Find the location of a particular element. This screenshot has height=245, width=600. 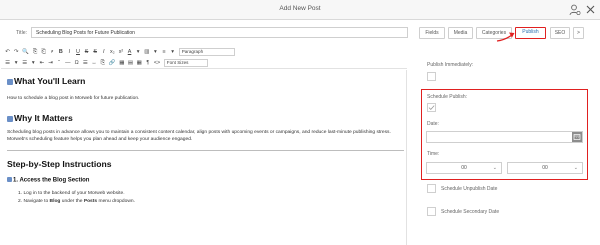

text-color-button: A is located at coordinates (129, 52).